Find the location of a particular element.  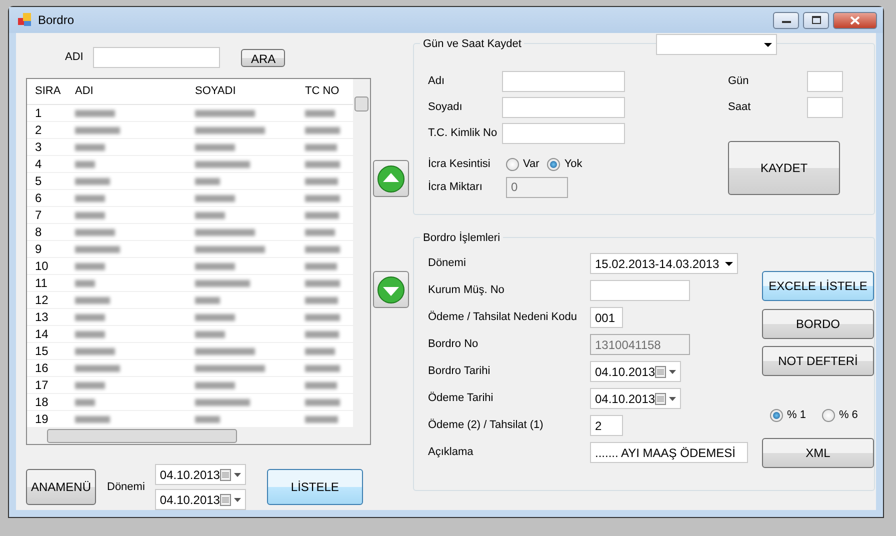

radio-option: % 1 is located at coordinates (788, 415).